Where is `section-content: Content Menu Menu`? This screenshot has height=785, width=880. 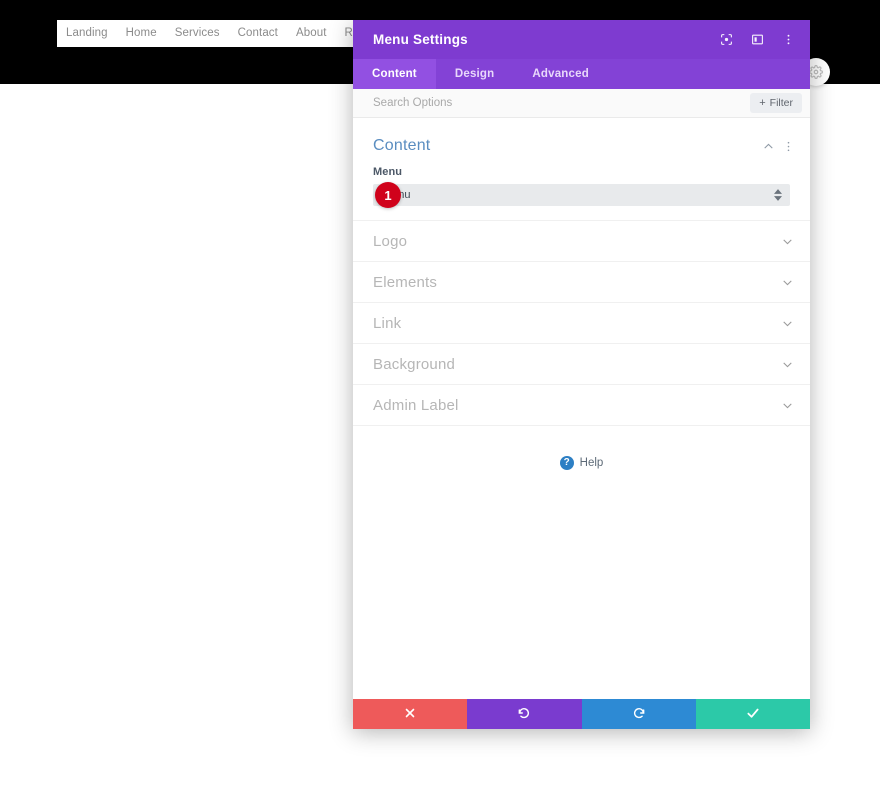 section-content: Content Menu Menu is located at coordinates (581, 169).